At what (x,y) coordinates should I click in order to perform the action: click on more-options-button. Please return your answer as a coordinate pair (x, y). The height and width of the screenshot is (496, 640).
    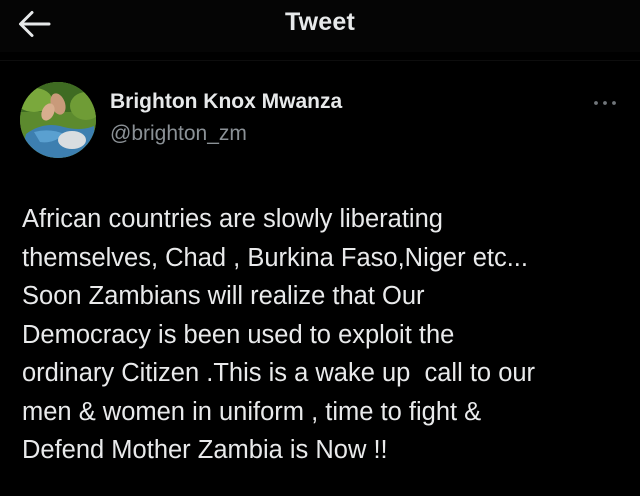
    Looking at the image, I should click on (605, 103).